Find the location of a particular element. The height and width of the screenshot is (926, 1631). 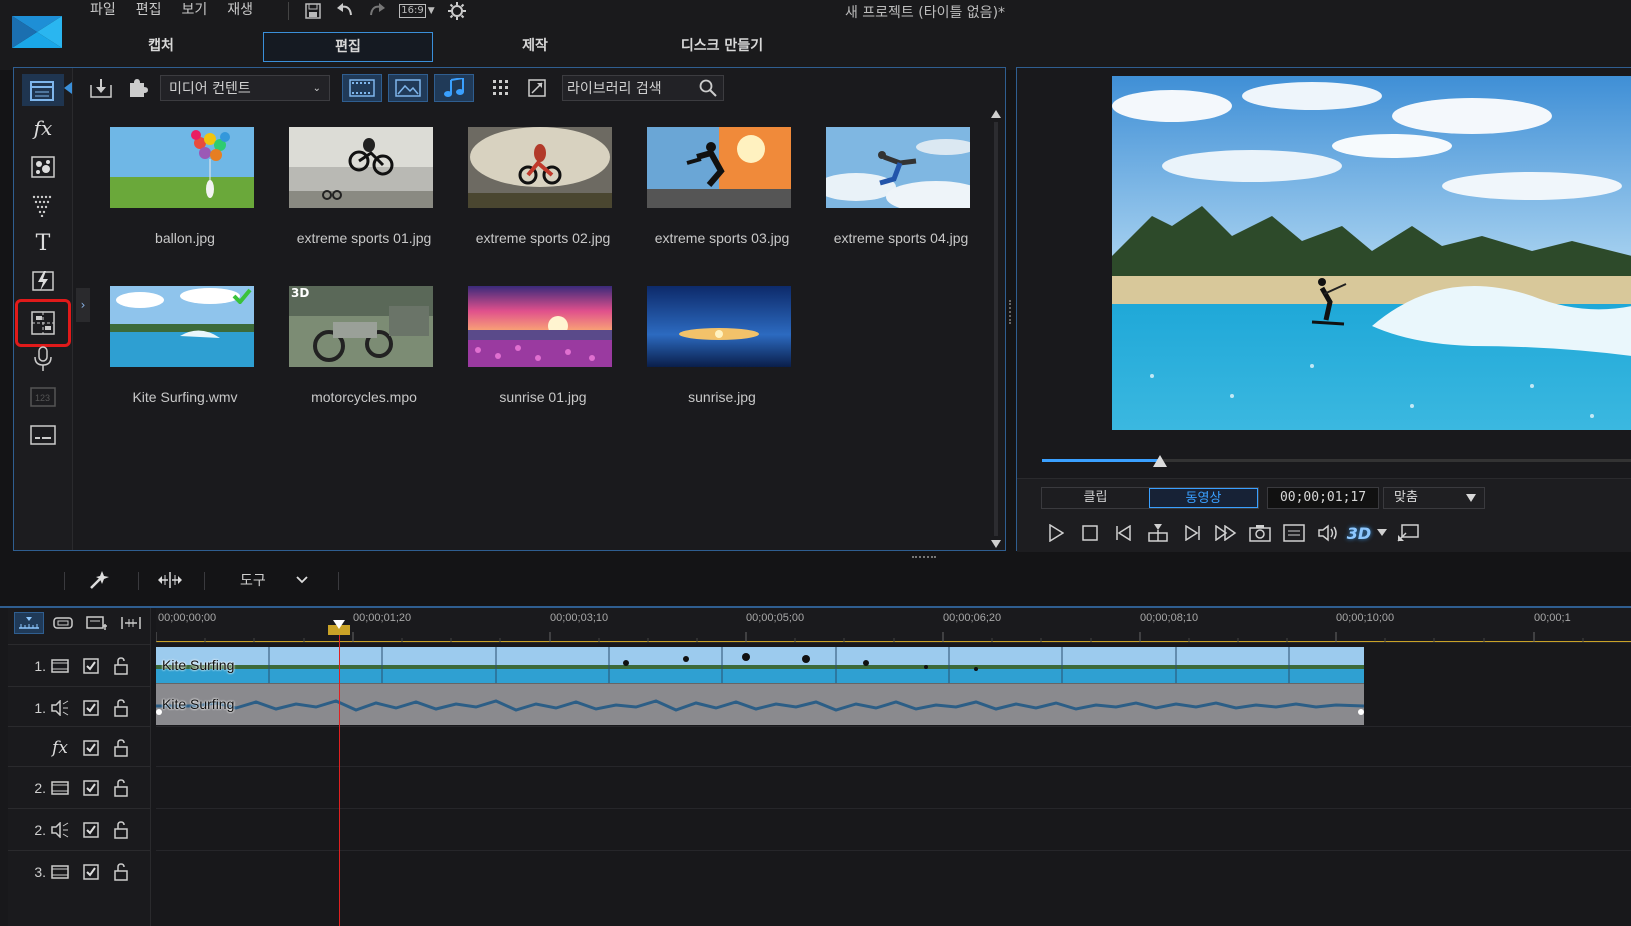

fast-forward-icon is located at coordinates (1226, 533).